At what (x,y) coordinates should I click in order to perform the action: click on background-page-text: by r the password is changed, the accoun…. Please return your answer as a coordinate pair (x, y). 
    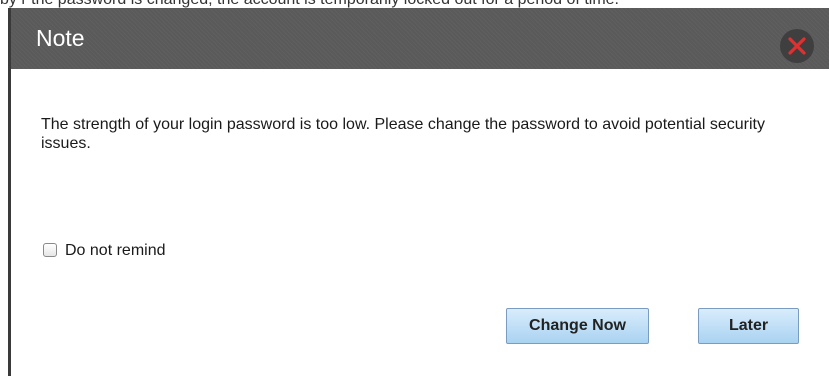
    Looking at the image, I should click on (414, 4).